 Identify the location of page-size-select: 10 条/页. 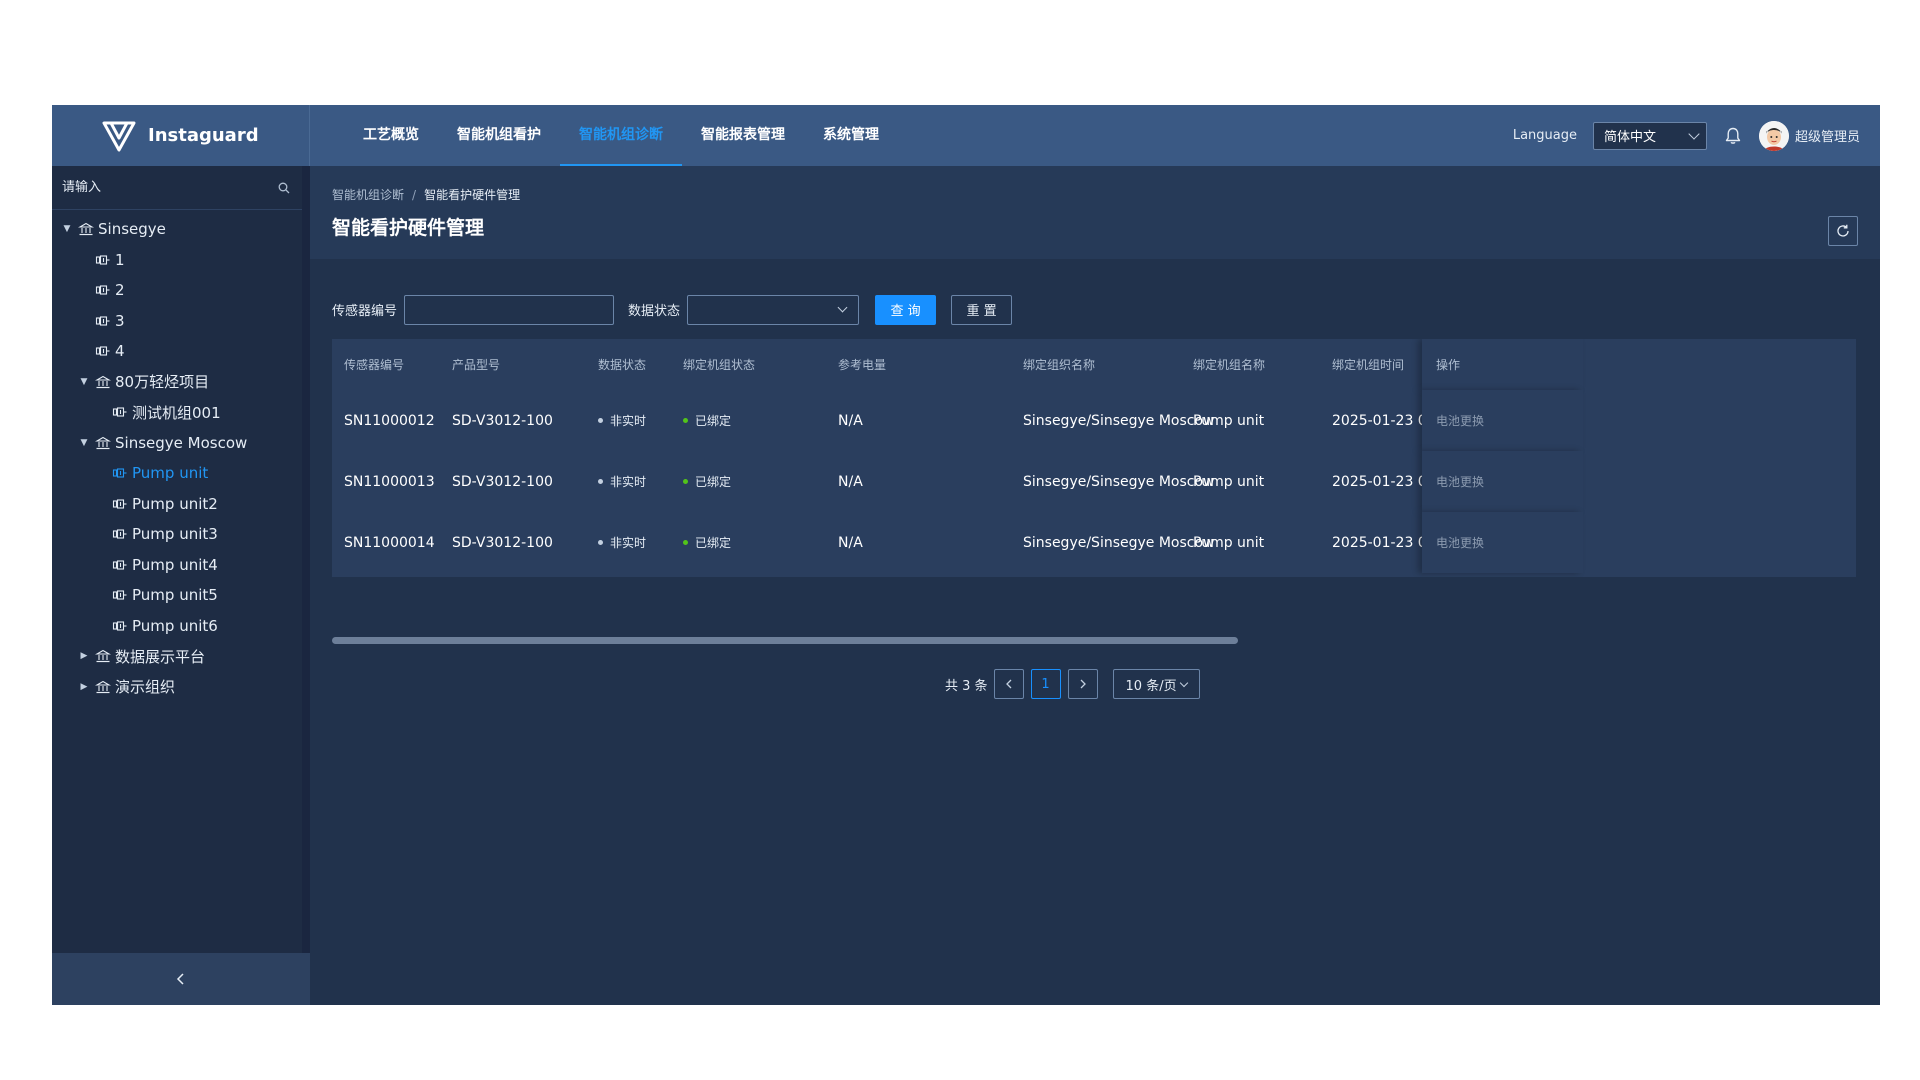
(1156, 684).